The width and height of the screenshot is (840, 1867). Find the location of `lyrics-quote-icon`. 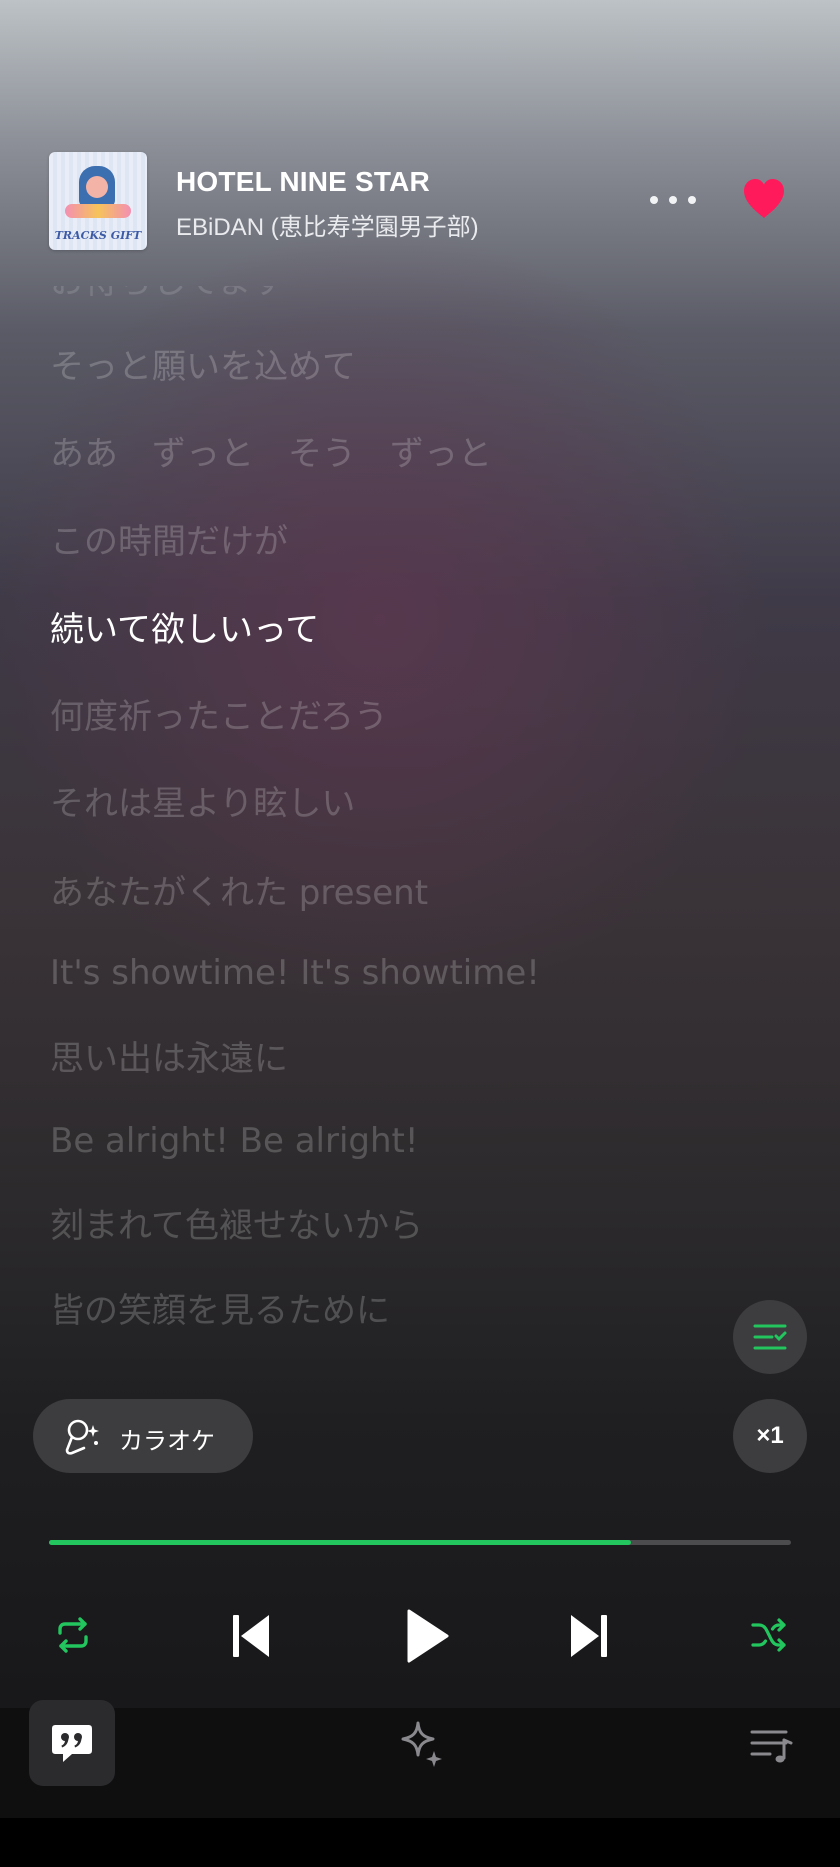

lyrics-quote-icon is located at coordinates (72, 1743).